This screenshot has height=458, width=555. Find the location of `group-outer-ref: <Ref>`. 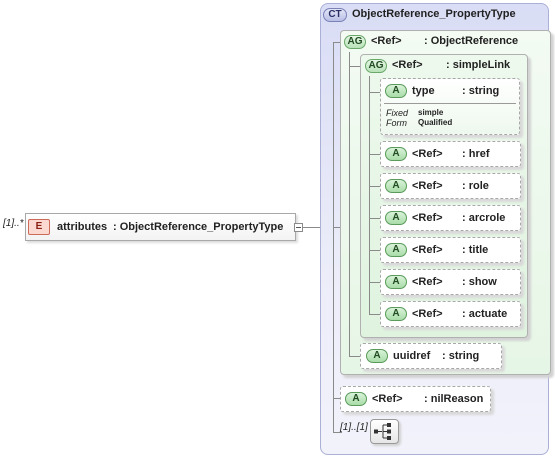

group-outer-ref: <Ref> is located at coordinates (386, 41).